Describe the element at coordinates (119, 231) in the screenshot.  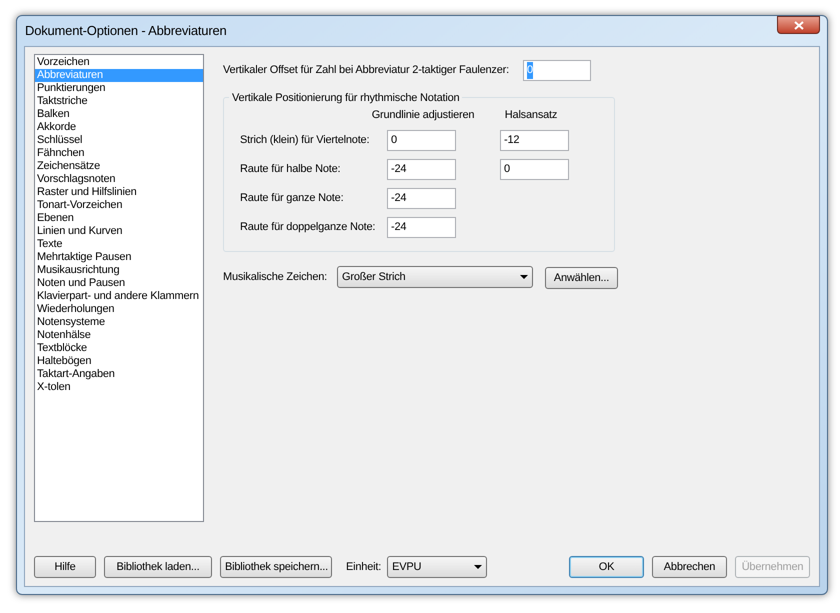
I see `list-item: Linien und Kurven` at that location.